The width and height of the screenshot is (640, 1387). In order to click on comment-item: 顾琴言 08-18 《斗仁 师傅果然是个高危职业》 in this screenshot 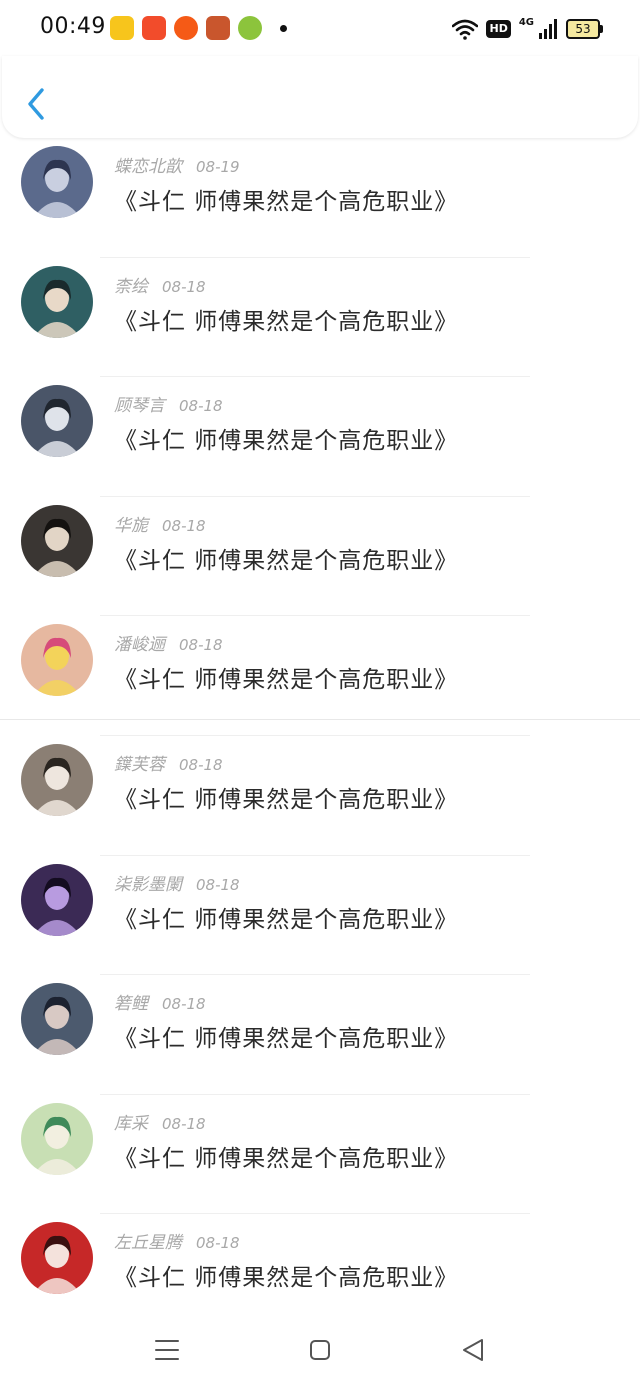, I will do `click(320, 437)`.